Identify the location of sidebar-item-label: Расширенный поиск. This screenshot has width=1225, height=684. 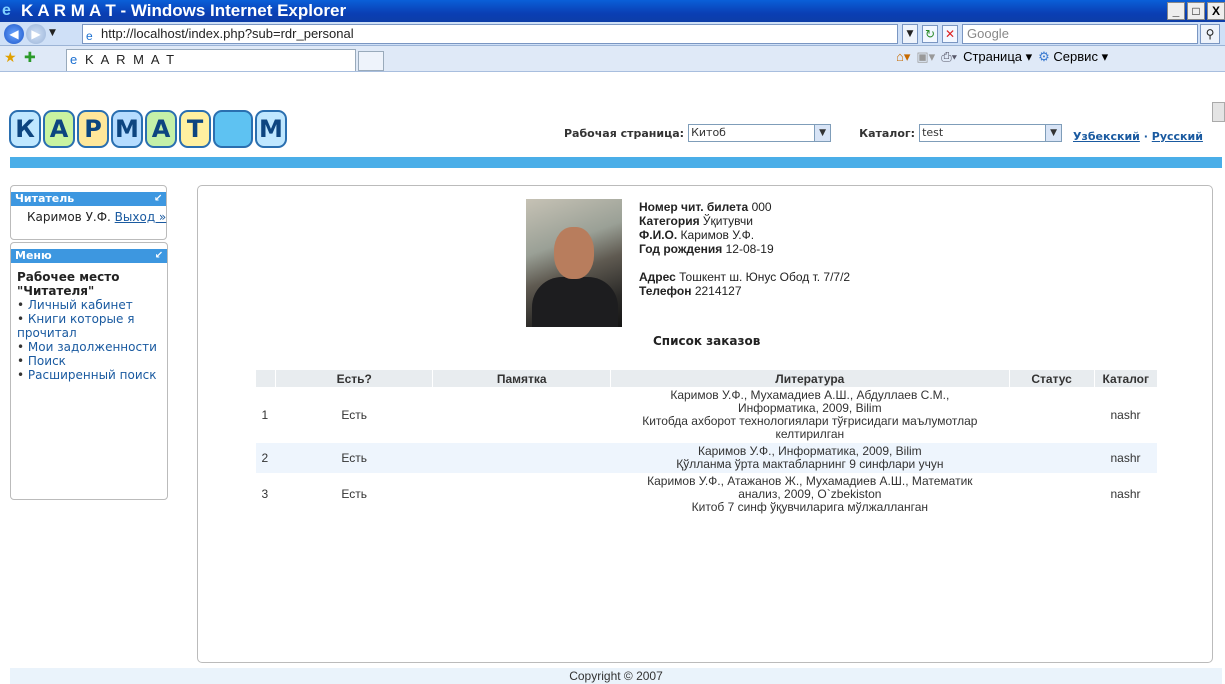
(92, 375).